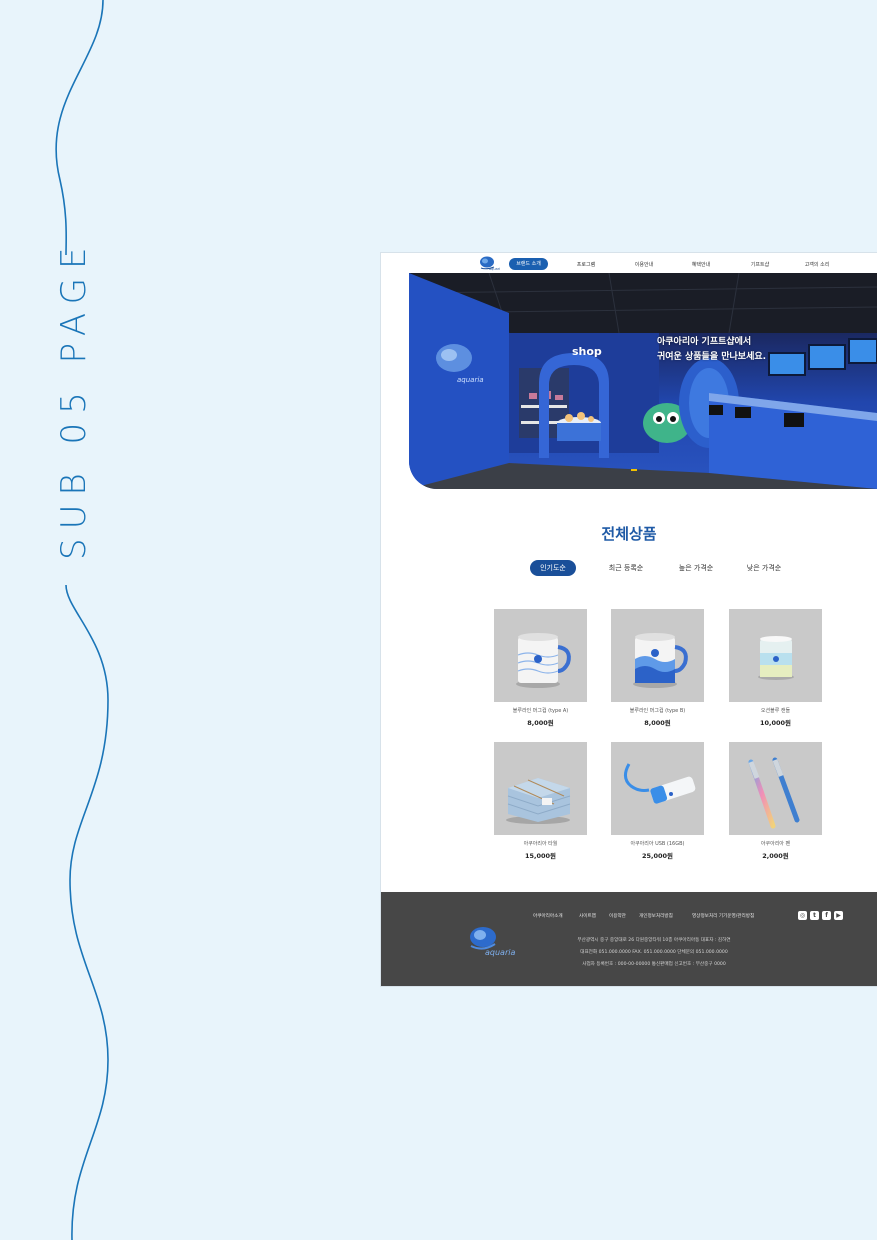 The image size is (877, 1240). What do you see at coordinates (454, 358) in the screenshot?
I see `wall-aquaria-logo-icon` at bounding box center [454, 358].